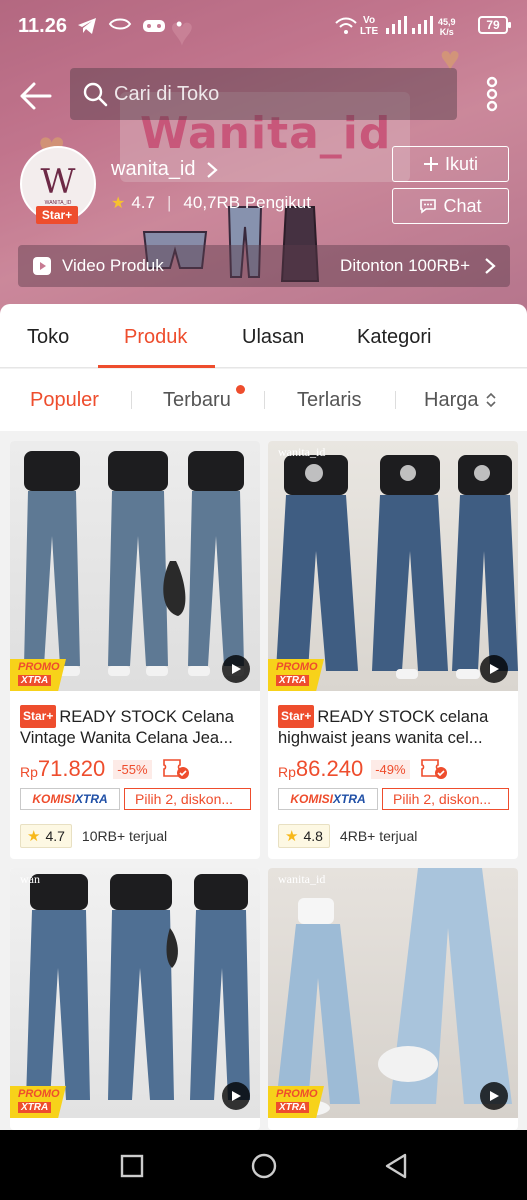 This screenshot has height=1200, width=527. I want to click on sort-bar: Populer Terbaru Terlaris Harga, so click(263, 400).